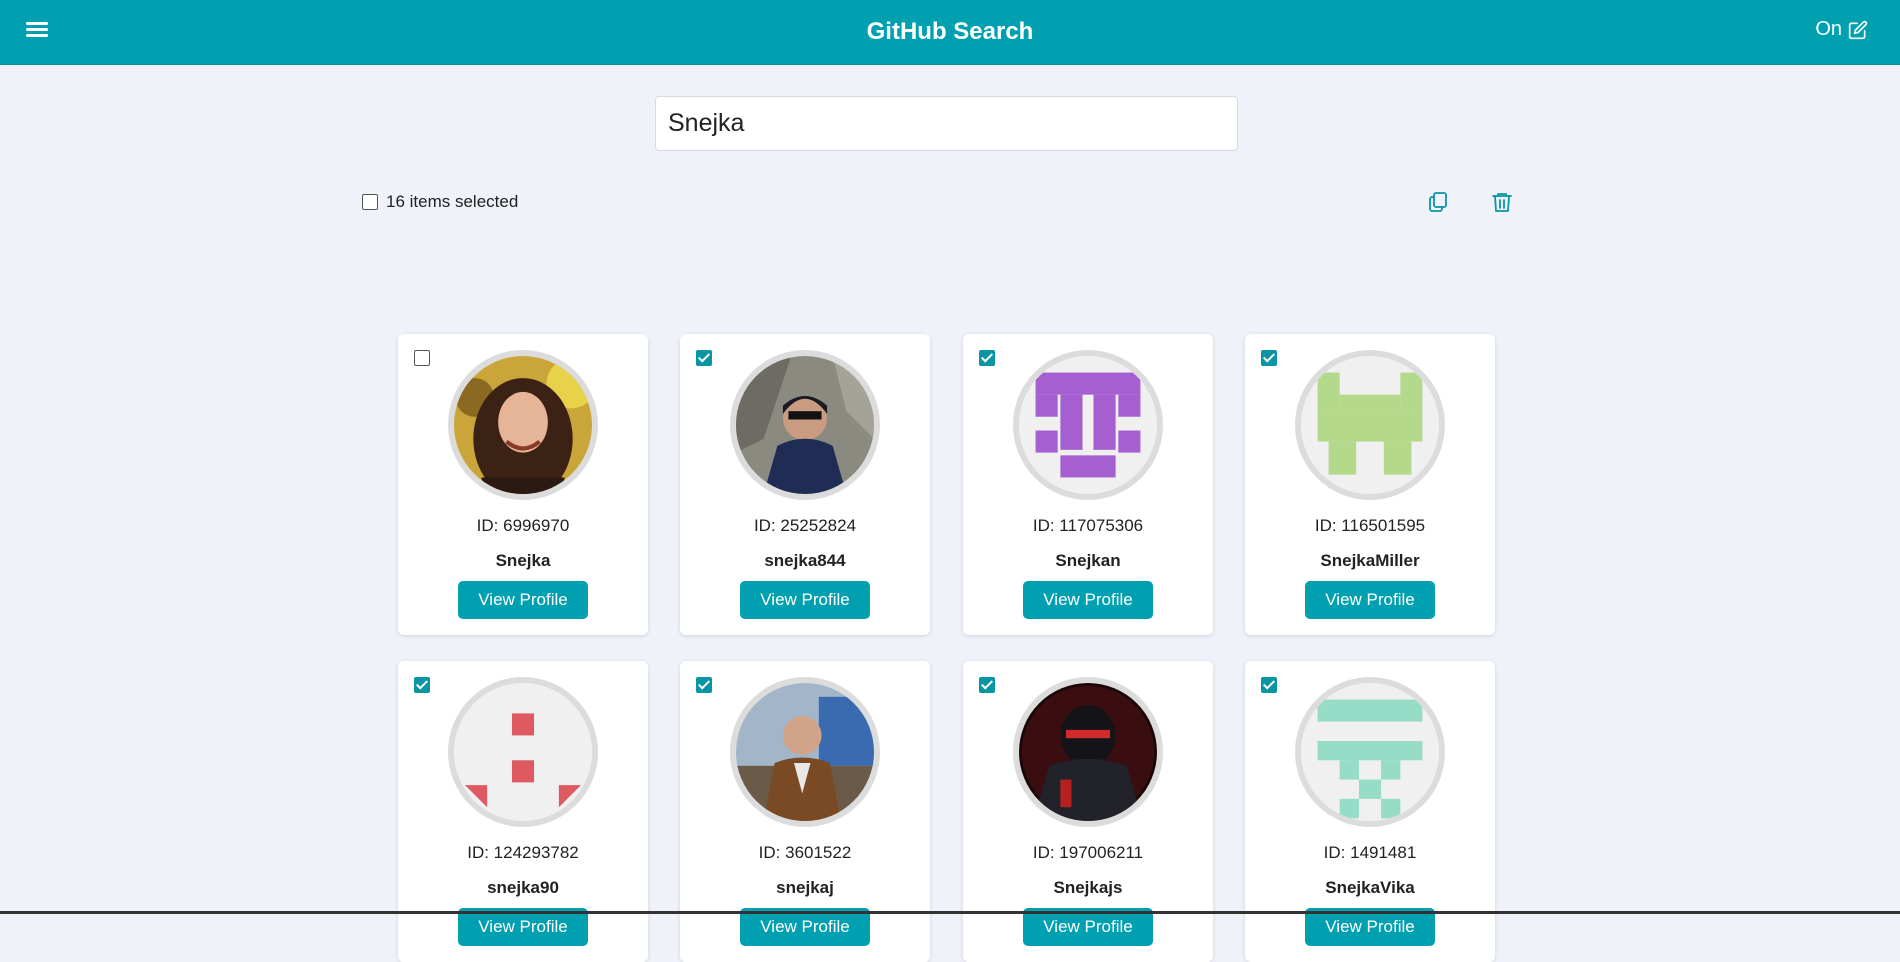  What do you see at coordinates (1828, 29) in the screenshot?
I see `mode-label: On` at bounding box center [1828, 29].